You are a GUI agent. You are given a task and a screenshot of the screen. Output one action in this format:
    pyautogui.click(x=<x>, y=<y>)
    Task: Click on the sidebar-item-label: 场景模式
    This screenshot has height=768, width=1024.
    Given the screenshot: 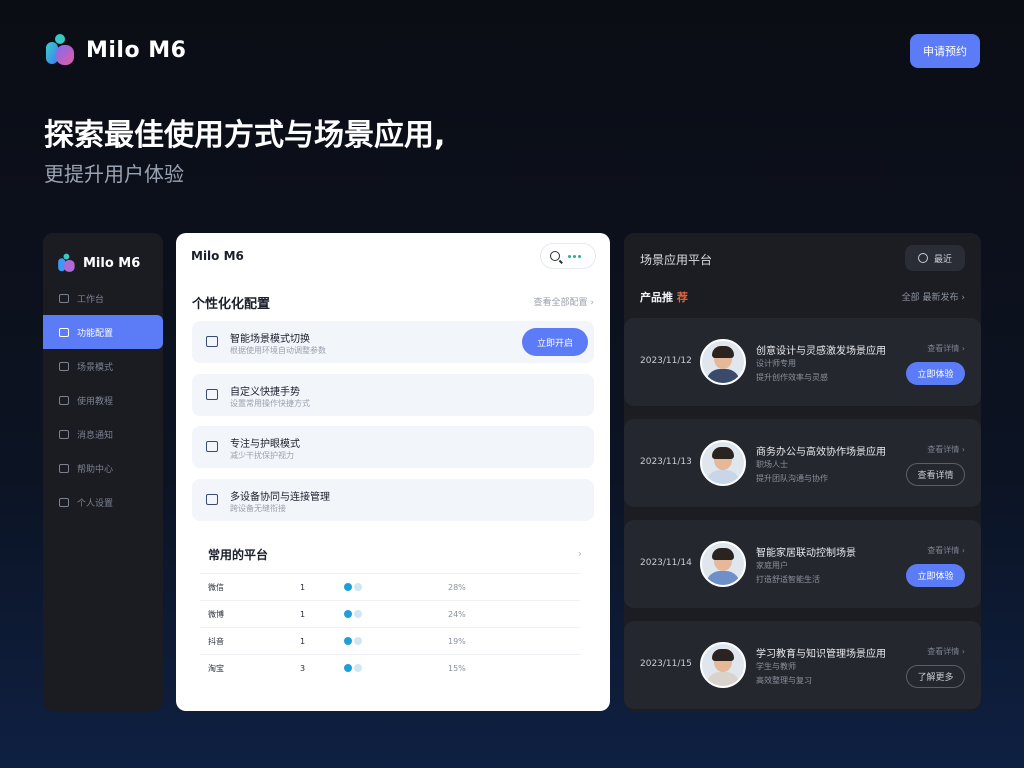 What is the action you would take?
    pyautogui.click(x=95, y=367)
    